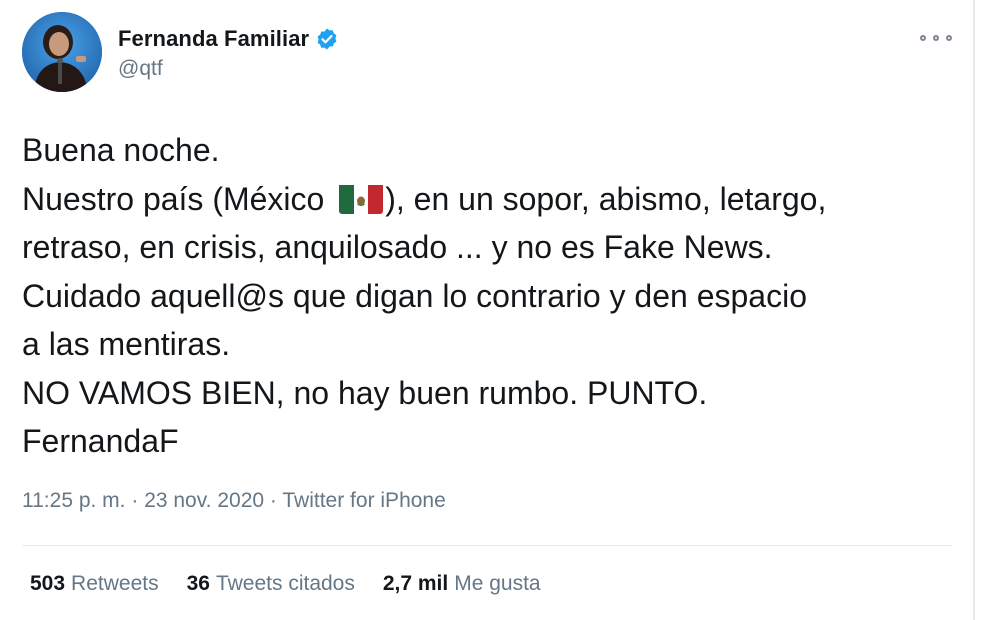  What do you see at coordinates (100, 441) in the screenshot?
I see `tweet-line: FernandaF` at bounding box center [100, 441].